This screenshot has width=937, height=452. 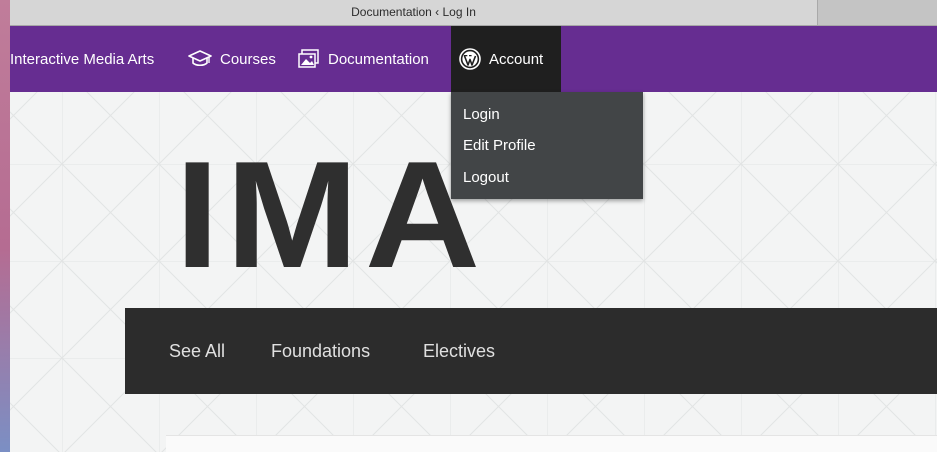 I want to click on nav-link-electives: Electives, so click(x=459, y=351).